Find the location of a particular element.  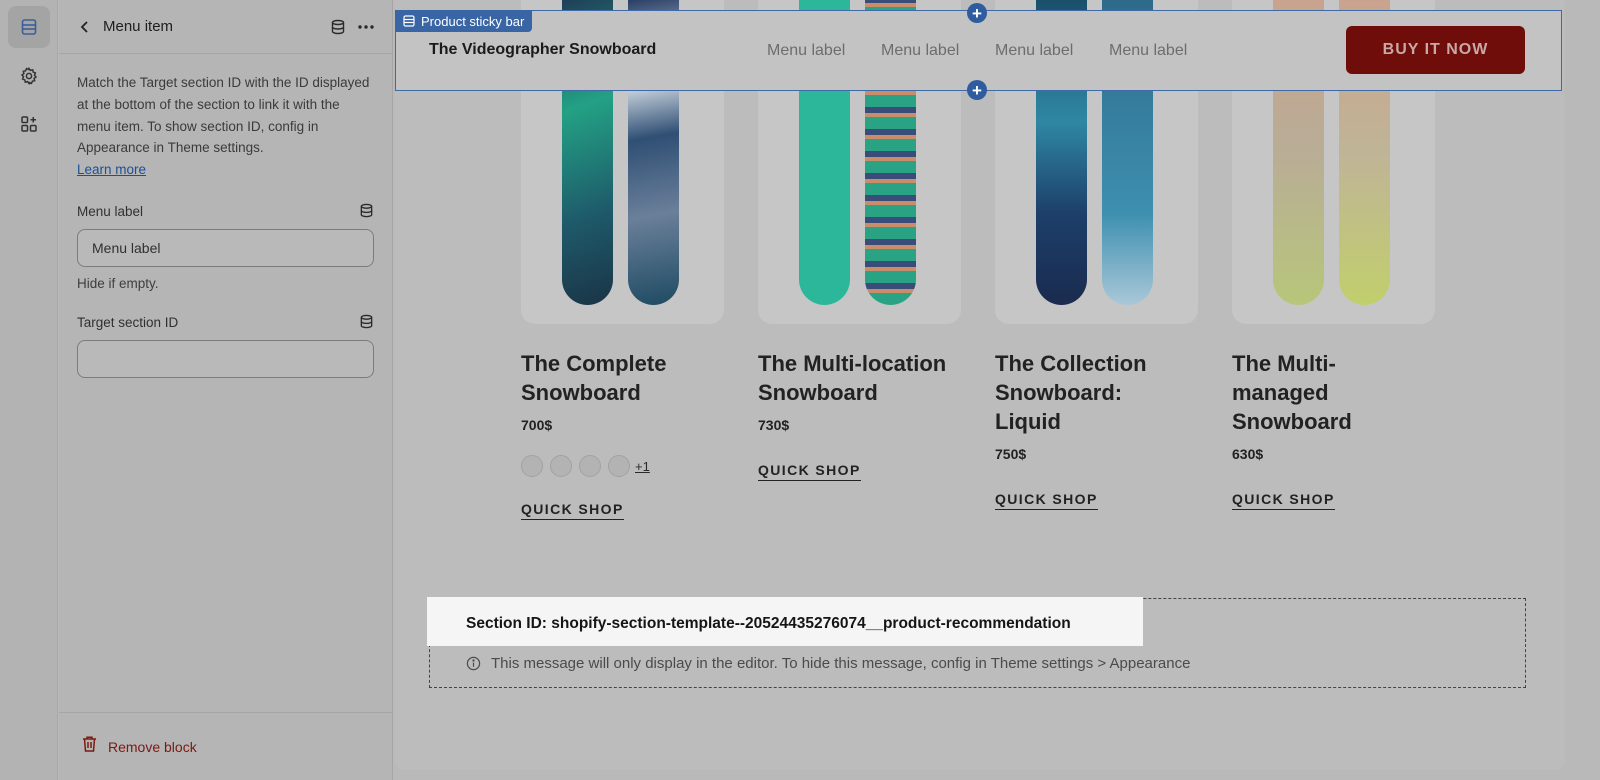

product-title: The Multi-location Snowboard is located at coordinates (863, 378).